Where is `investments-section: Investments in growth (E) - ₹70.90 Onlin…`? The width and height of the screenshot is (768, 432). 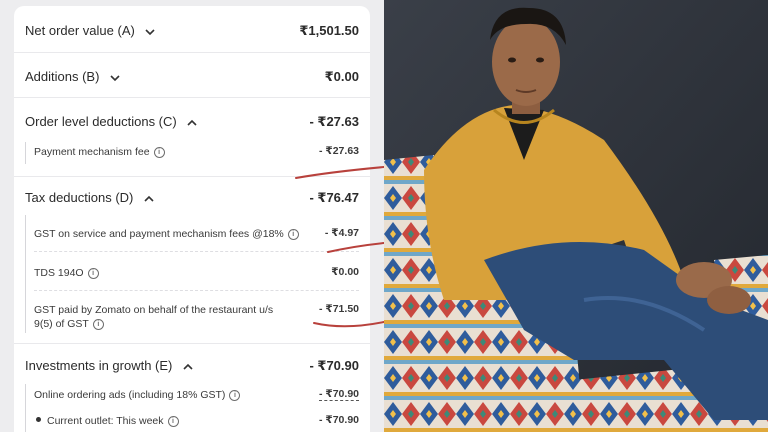 investments-section: Investments in growth (E) - ₹70.90 Onlin… is located at coordinates (192, 388).